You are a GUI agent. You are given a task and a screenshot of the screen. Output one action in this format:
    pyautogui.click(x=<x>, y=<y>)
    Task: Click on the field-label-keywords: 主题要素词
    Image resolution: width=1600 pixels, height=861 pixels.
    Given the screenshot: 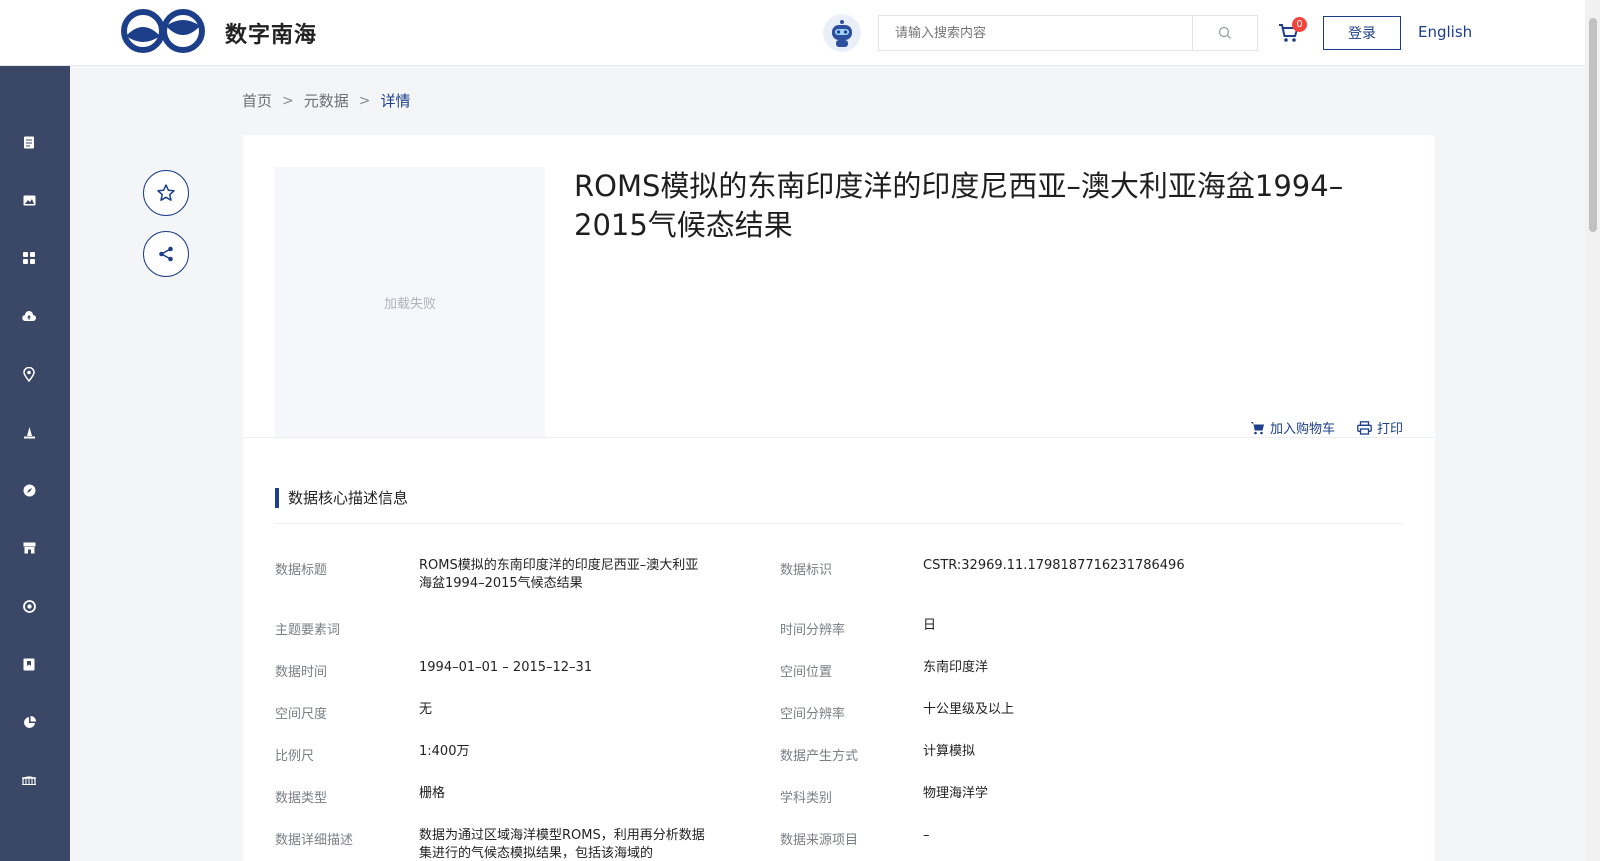 What is the action you would take?
    pyautogui.click(x=308, y=630)
    